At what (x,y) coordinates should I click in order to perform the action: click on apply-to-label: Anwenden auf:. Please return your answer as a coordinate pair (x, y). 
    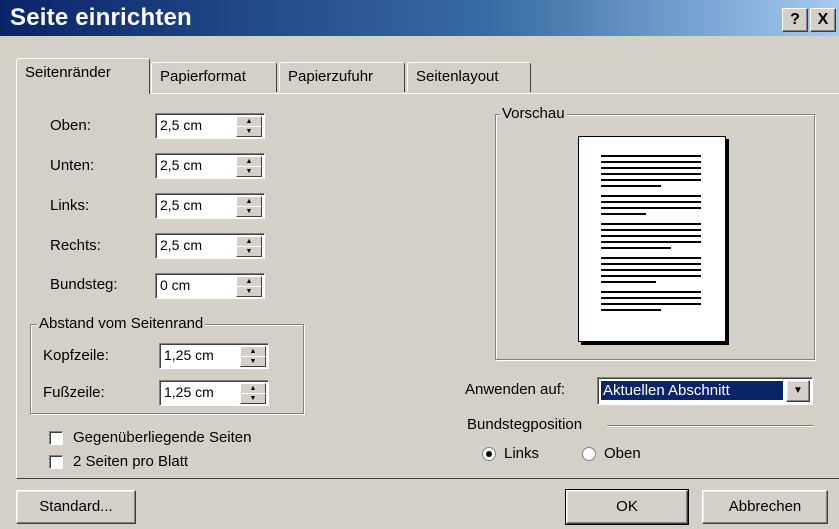
    Looking at the image, I should click on (515, 389).